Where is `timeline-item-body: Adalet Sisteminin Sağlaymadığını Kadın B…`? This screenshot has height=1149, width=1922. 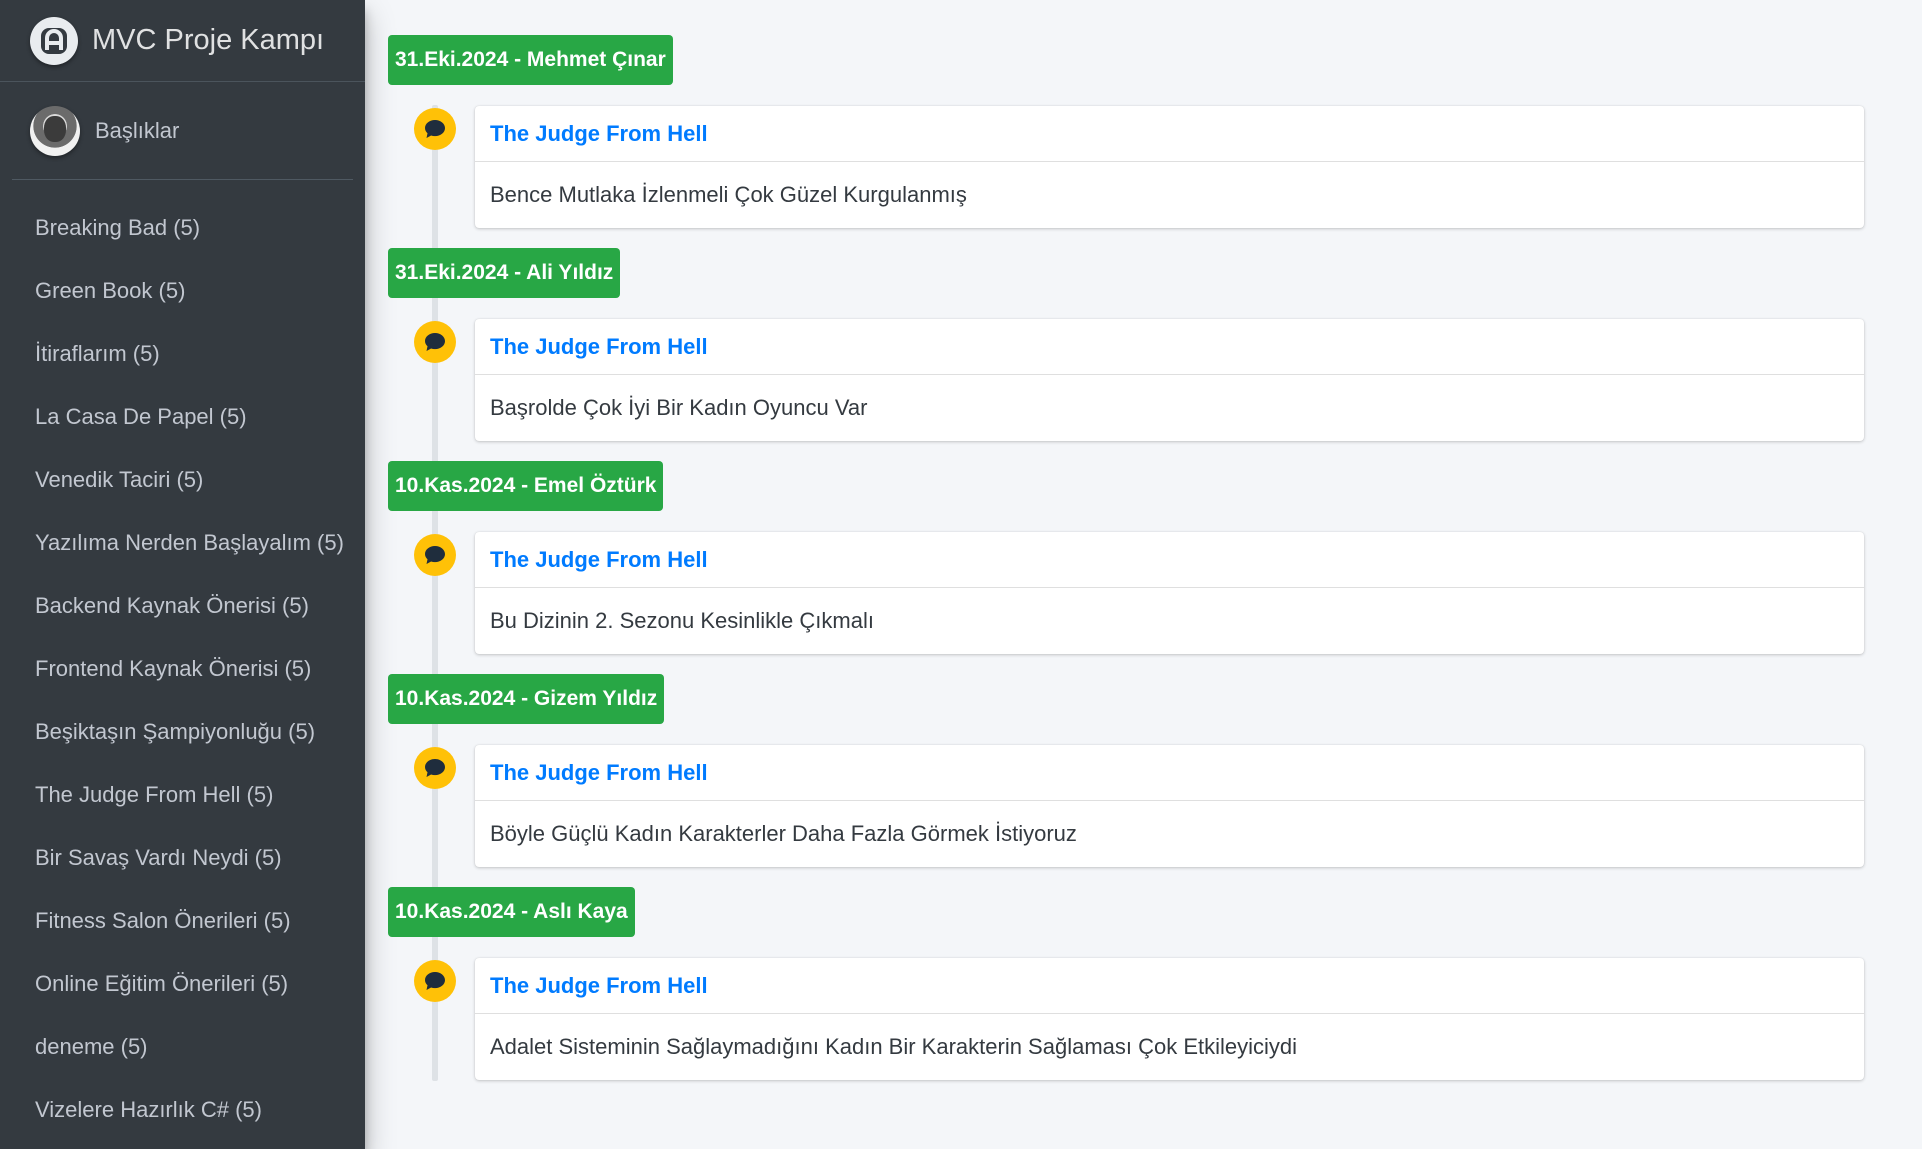 timeline-item-body: Adalet Sisteminin Sağlaymadığını Kadın B… is located at coordinates (894, 1046).